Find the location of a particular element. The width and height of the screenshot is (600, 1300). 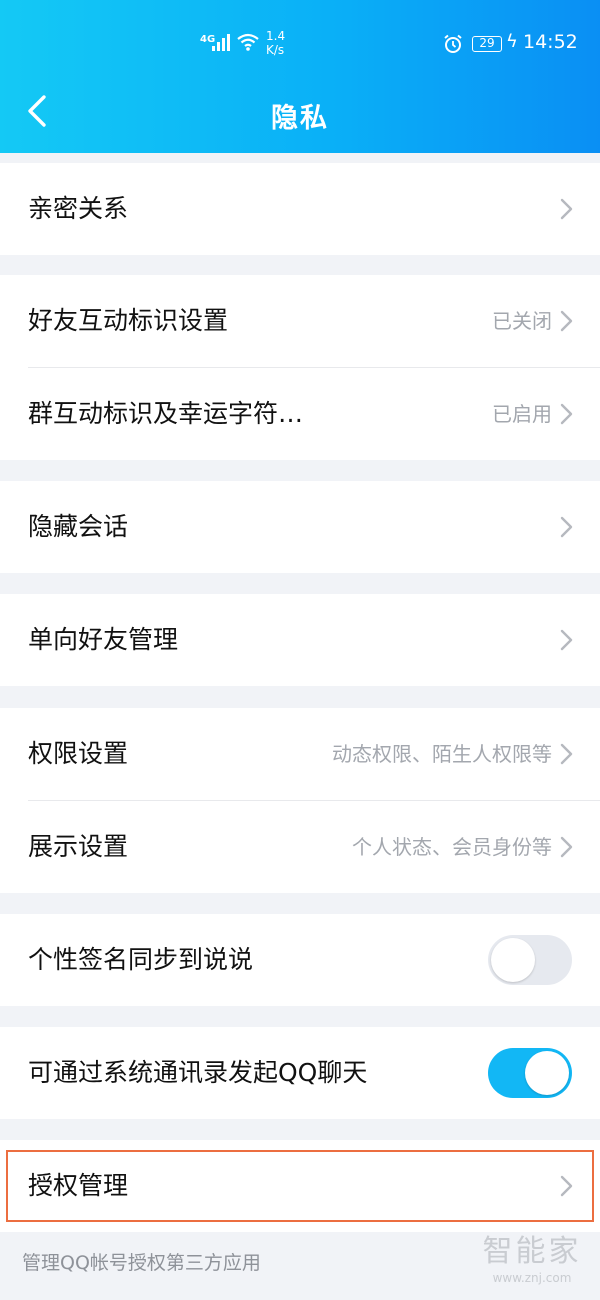

row-permission-settings: 权限设置 动态权限、陌生人权限等 is located at coordinates (300, 754).